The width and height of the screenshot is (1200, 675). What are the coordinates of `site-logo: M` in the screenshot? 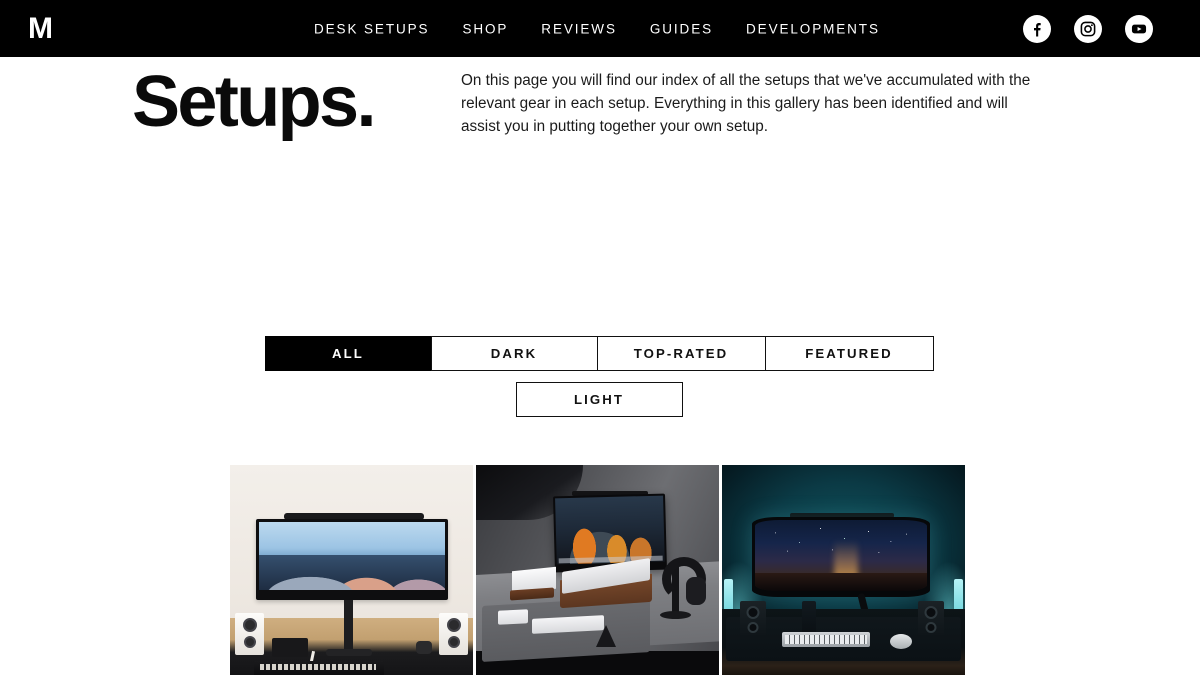 It's located at (40, 28).